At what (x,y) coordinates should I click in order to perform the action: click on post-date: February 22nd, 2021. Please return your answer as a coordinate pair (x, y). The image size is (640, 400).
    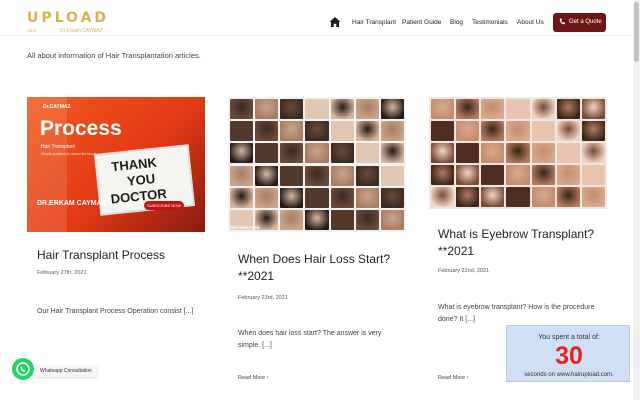
    Looking at the image, I should click on (464, 271).